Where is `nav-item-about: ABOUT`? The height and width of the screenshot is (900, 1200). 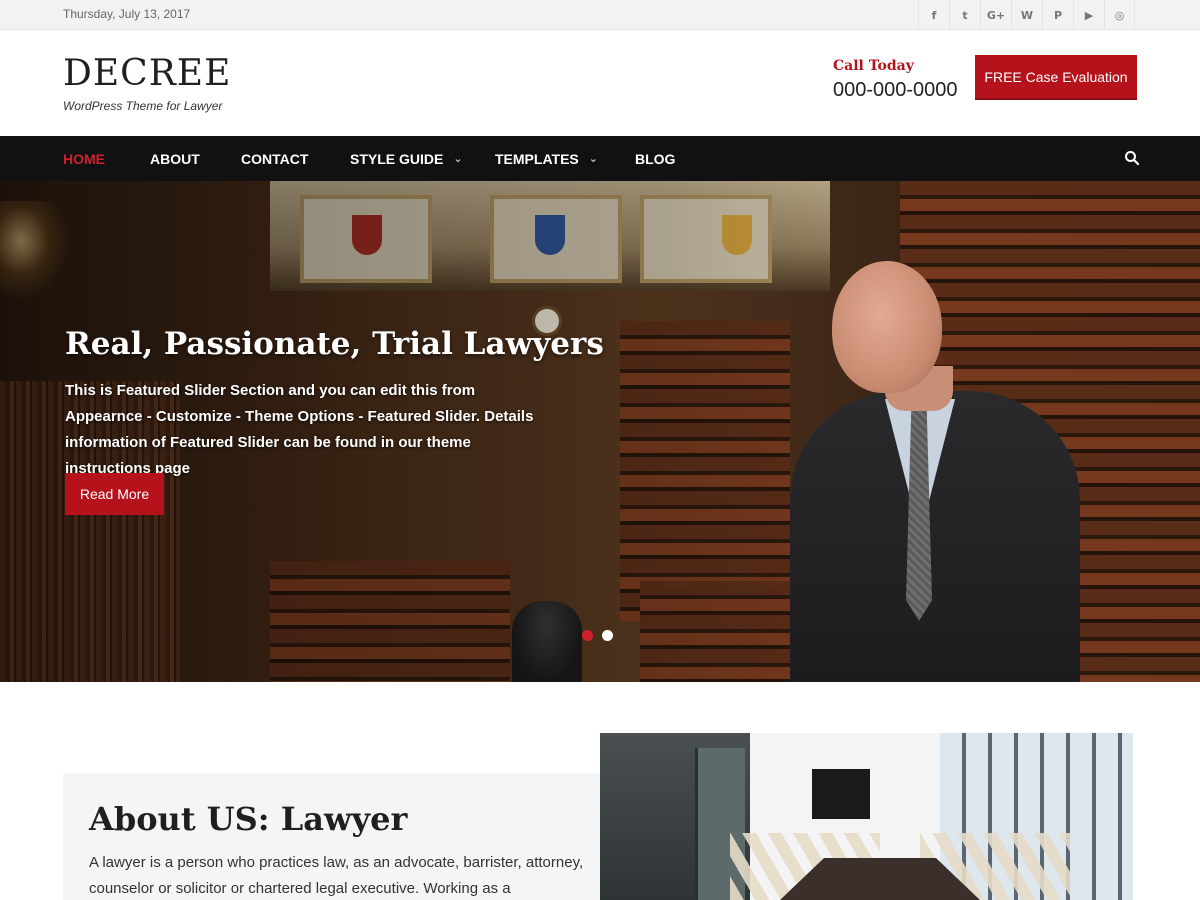
nav-item-about: ABOUT is located at coordinates (175, 158).